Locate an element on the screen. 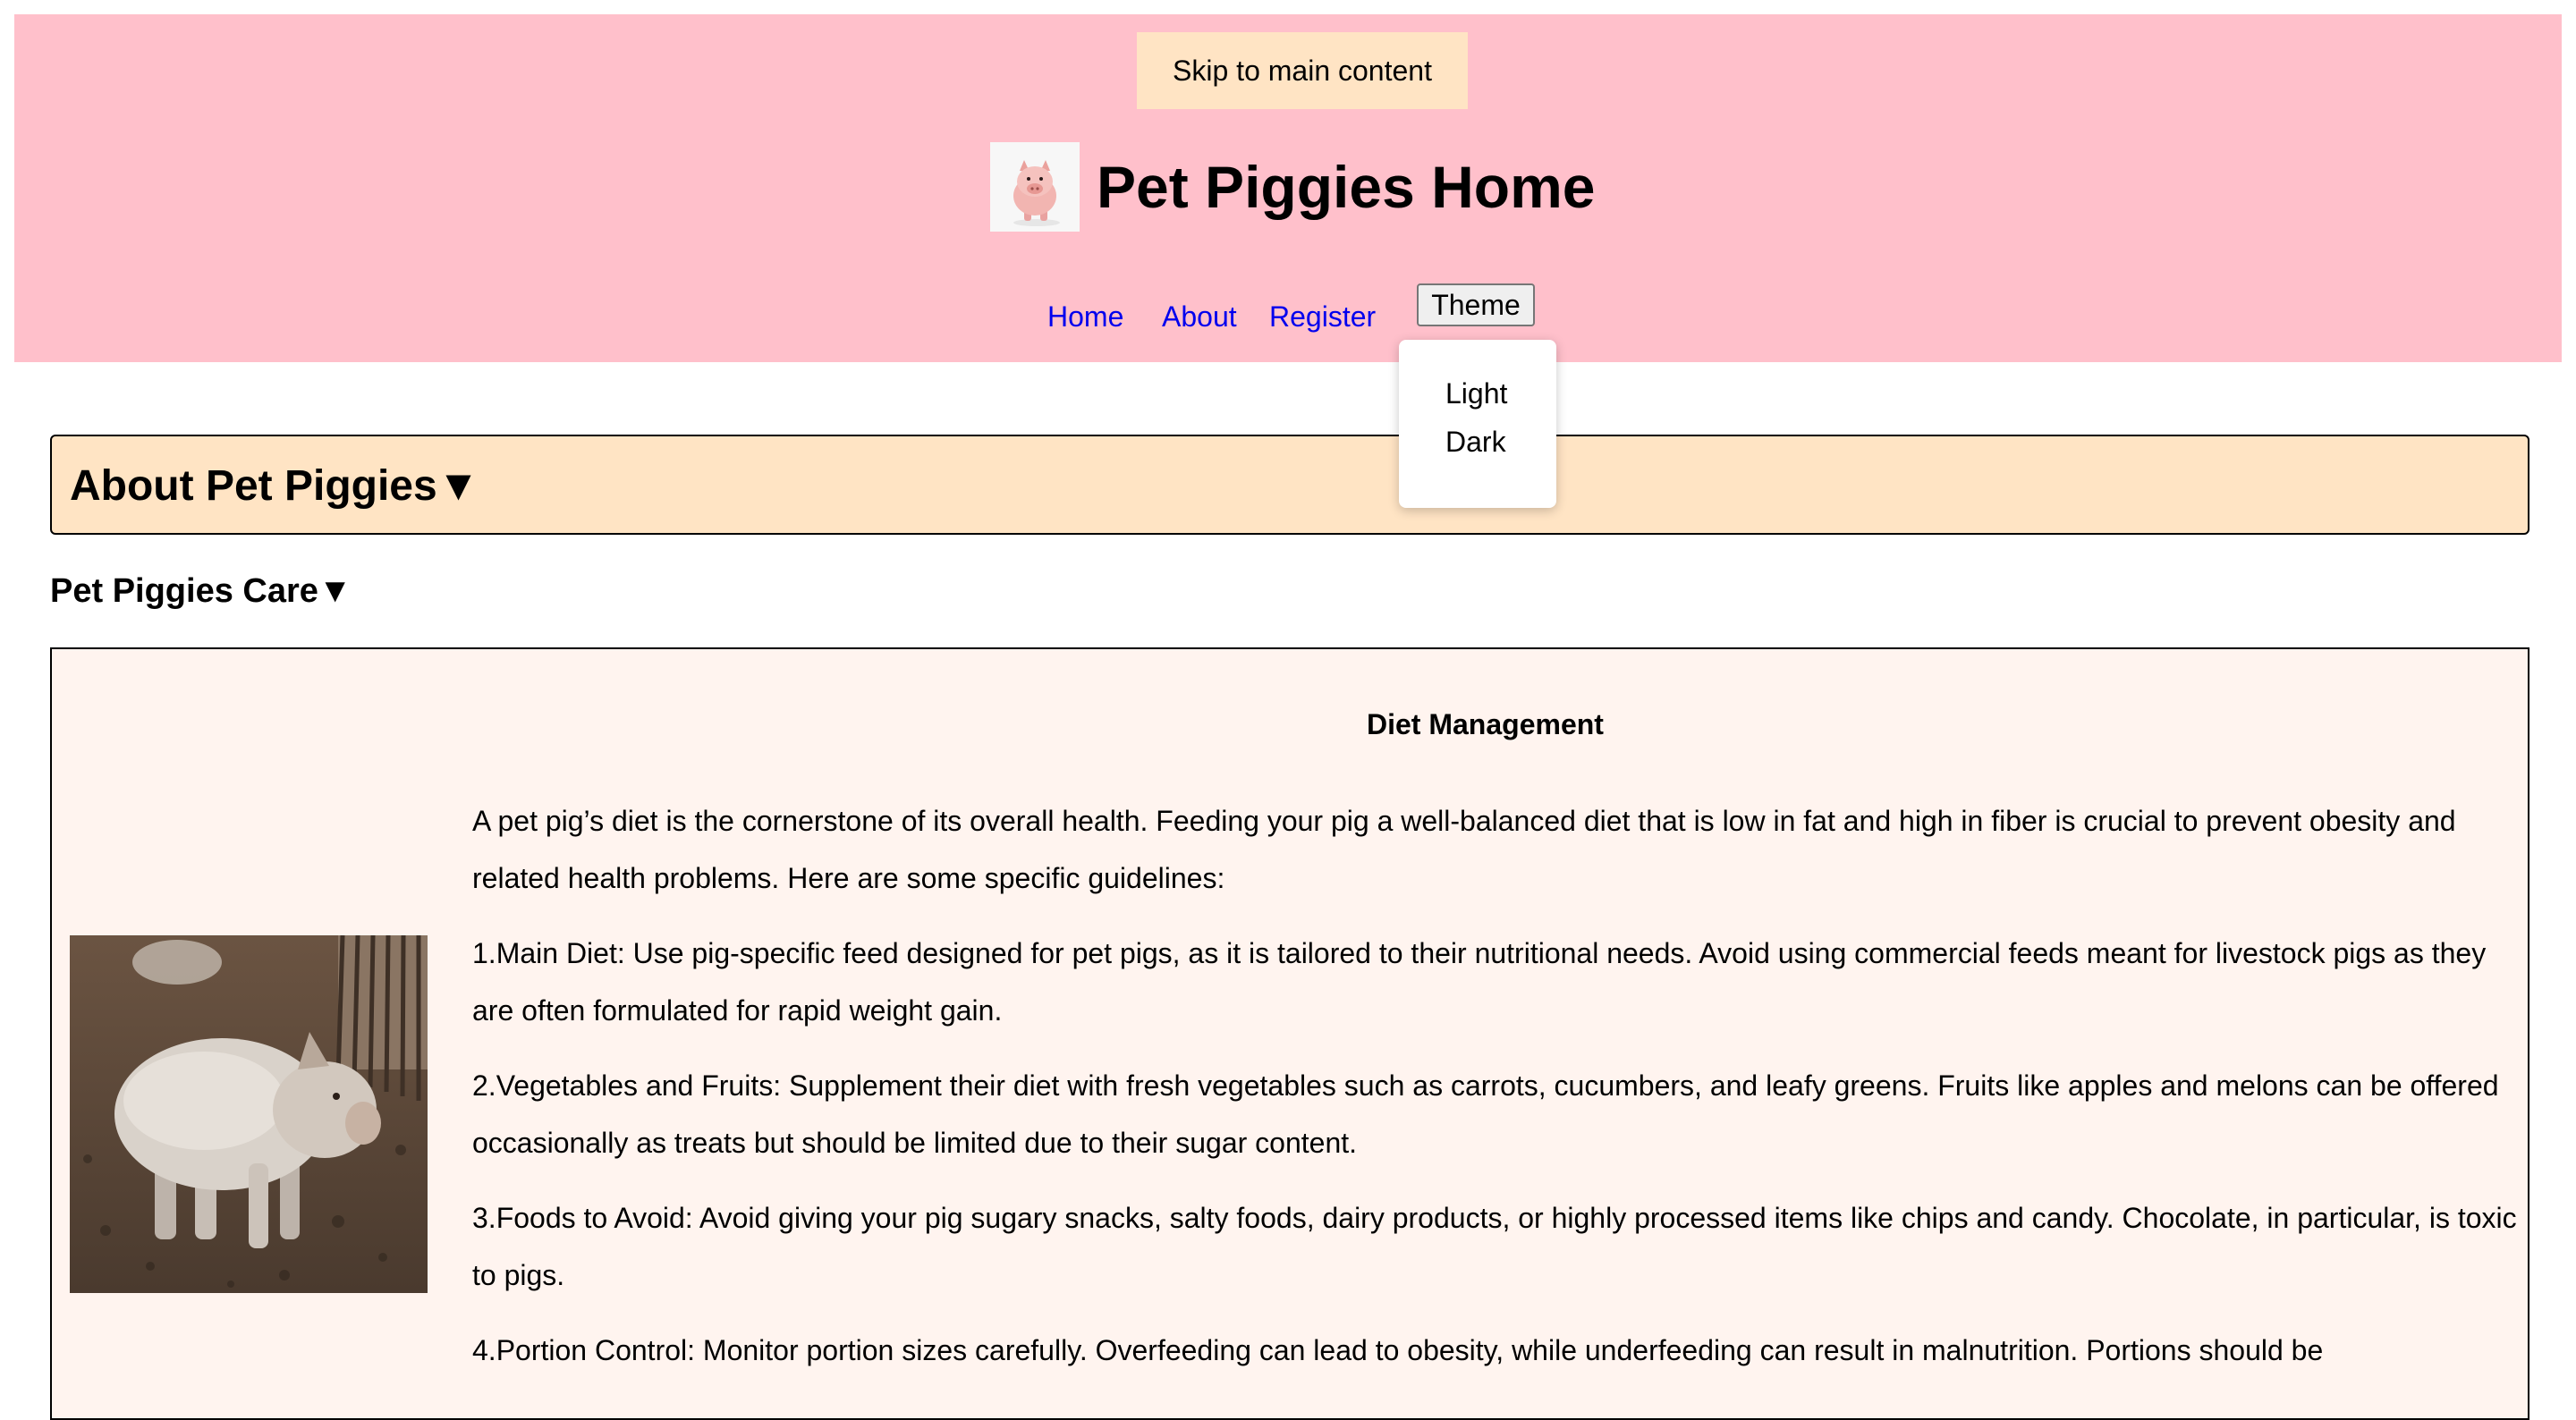 The height and width of the screenshot is (1420, 2576). pig-photo is located at coordinates (249, 1114).